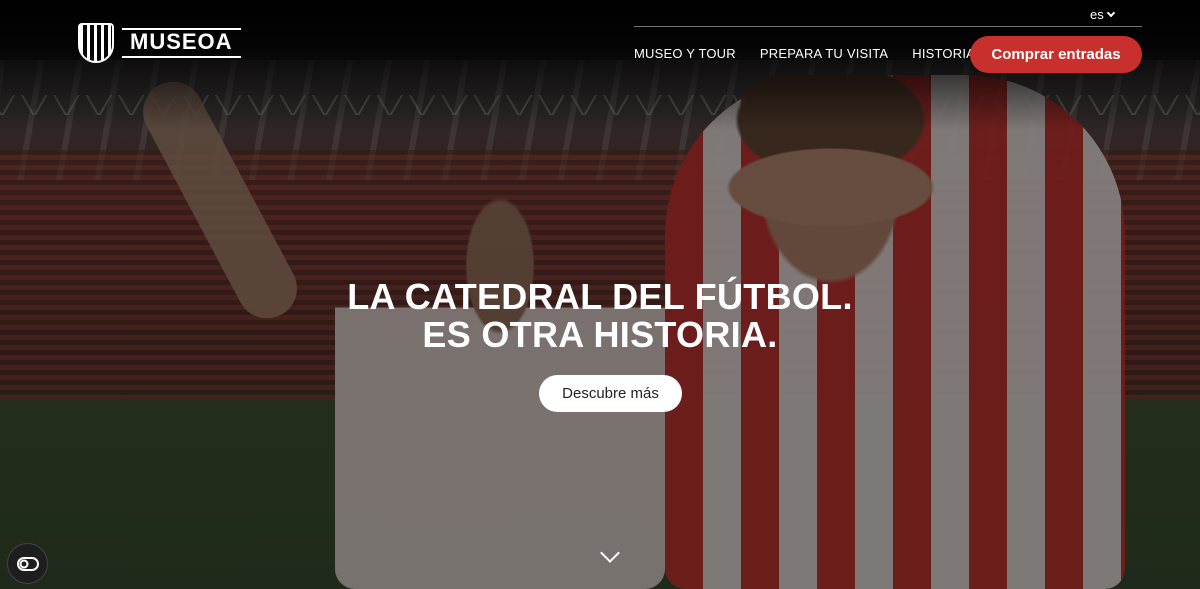 The image size is (1200, 589). I want to click on athletic-club-crest-icon, so click(96, 43).